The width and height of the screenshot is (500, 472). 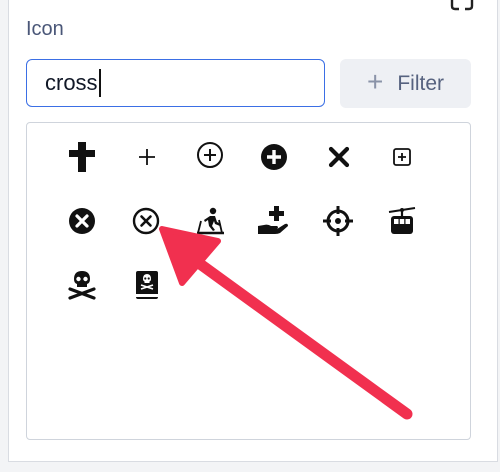 I want to click on filter-button: + Filter, so click(x=405, y=83).